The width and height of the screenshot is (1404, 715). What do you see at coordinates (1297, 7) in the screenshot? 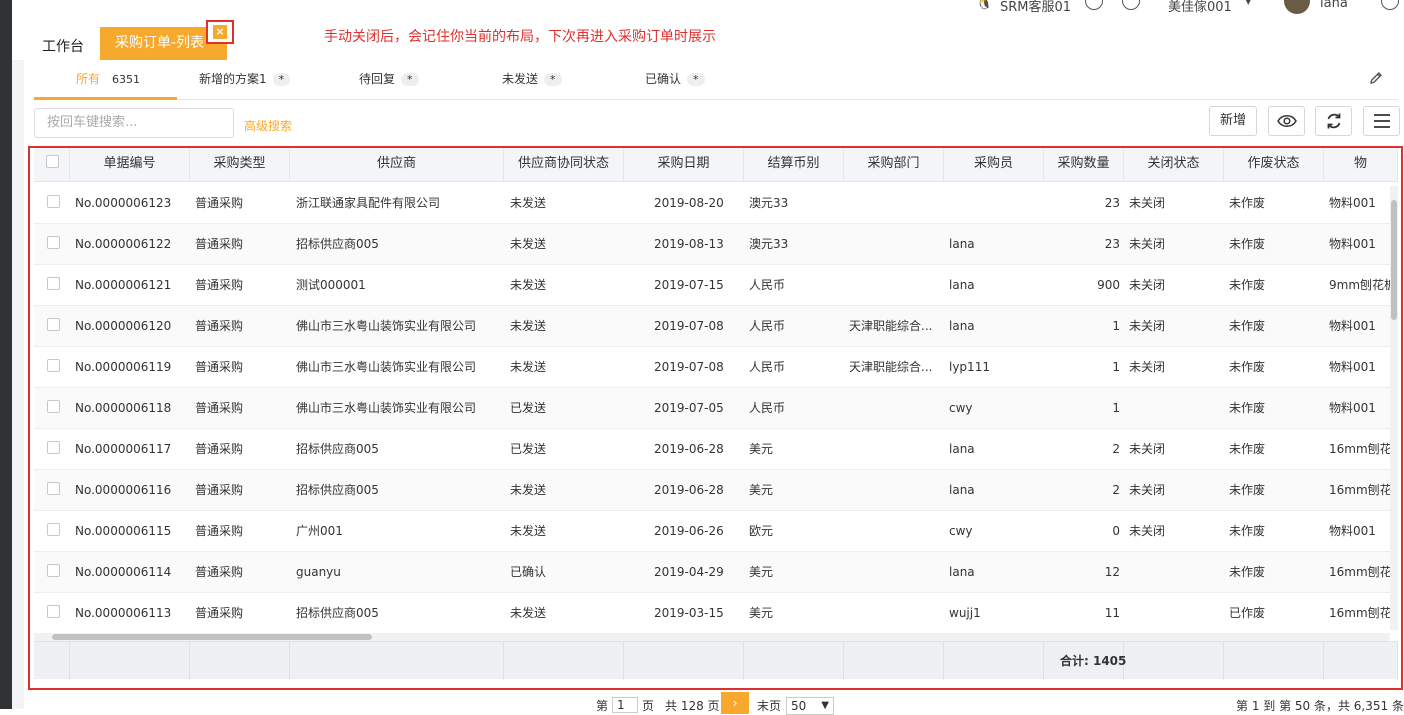
I see `avatar` at bounding box center [1297, 7].